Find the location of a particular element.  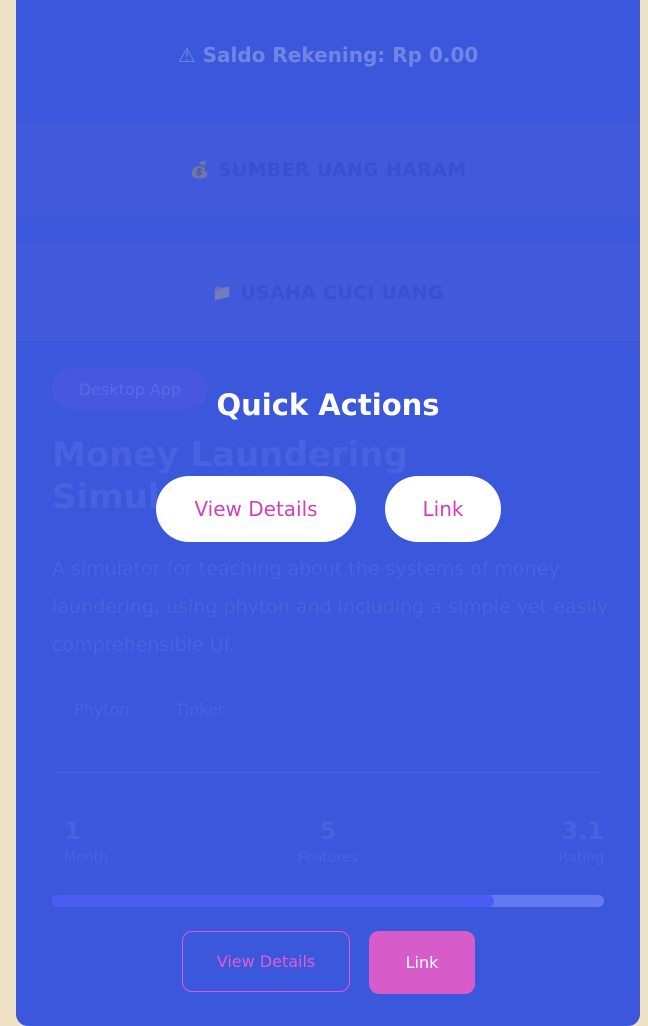

tag-list: Phyton Tinker is located at coordinates (149, 709).